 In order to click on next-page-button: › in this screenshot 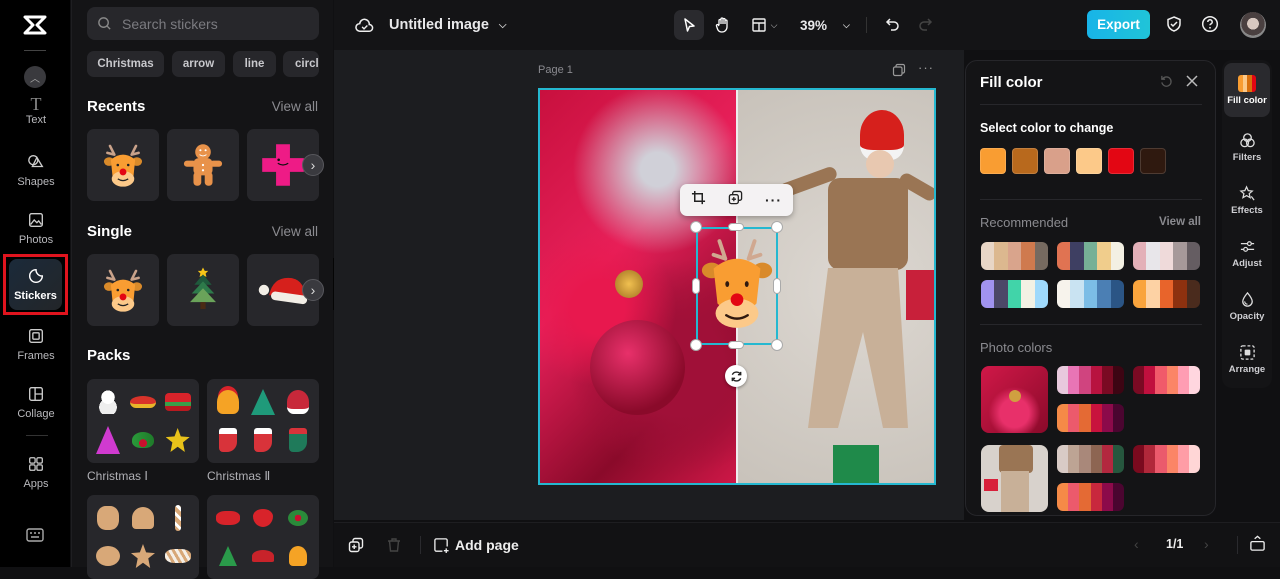, I will do `click(1206, 544)`.